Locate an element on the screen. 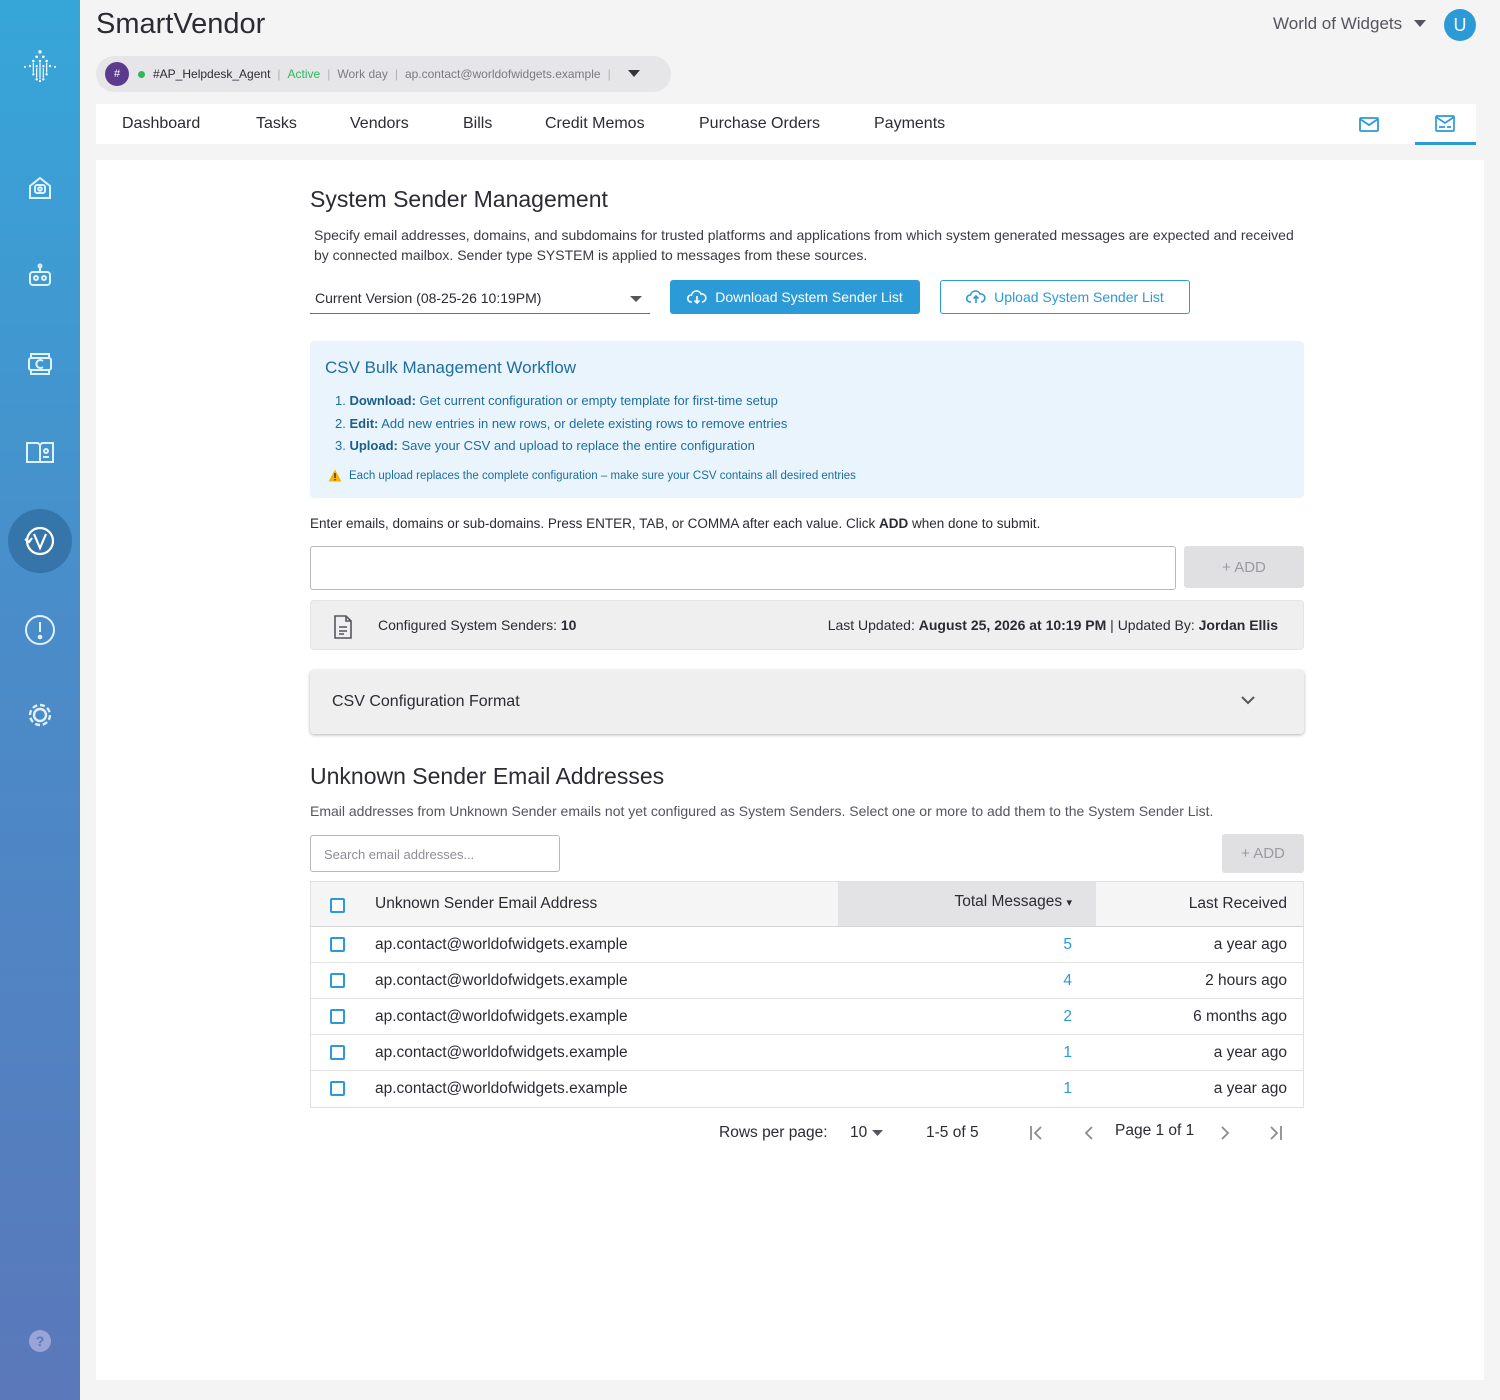 The image size is (1500, 1400). sender-entry-input is located at coordinates (743, 568).